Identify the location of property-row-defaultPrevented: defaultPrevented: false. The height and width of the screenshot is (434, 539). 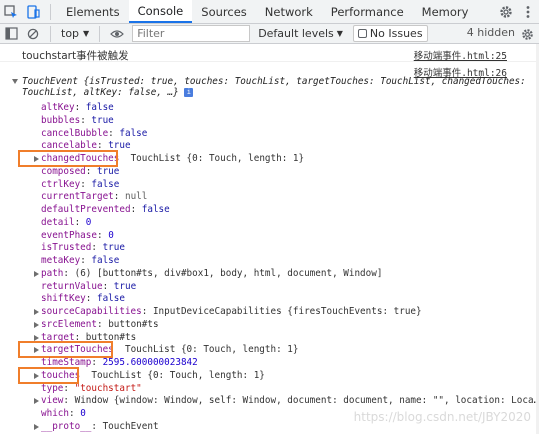
(105, 209).